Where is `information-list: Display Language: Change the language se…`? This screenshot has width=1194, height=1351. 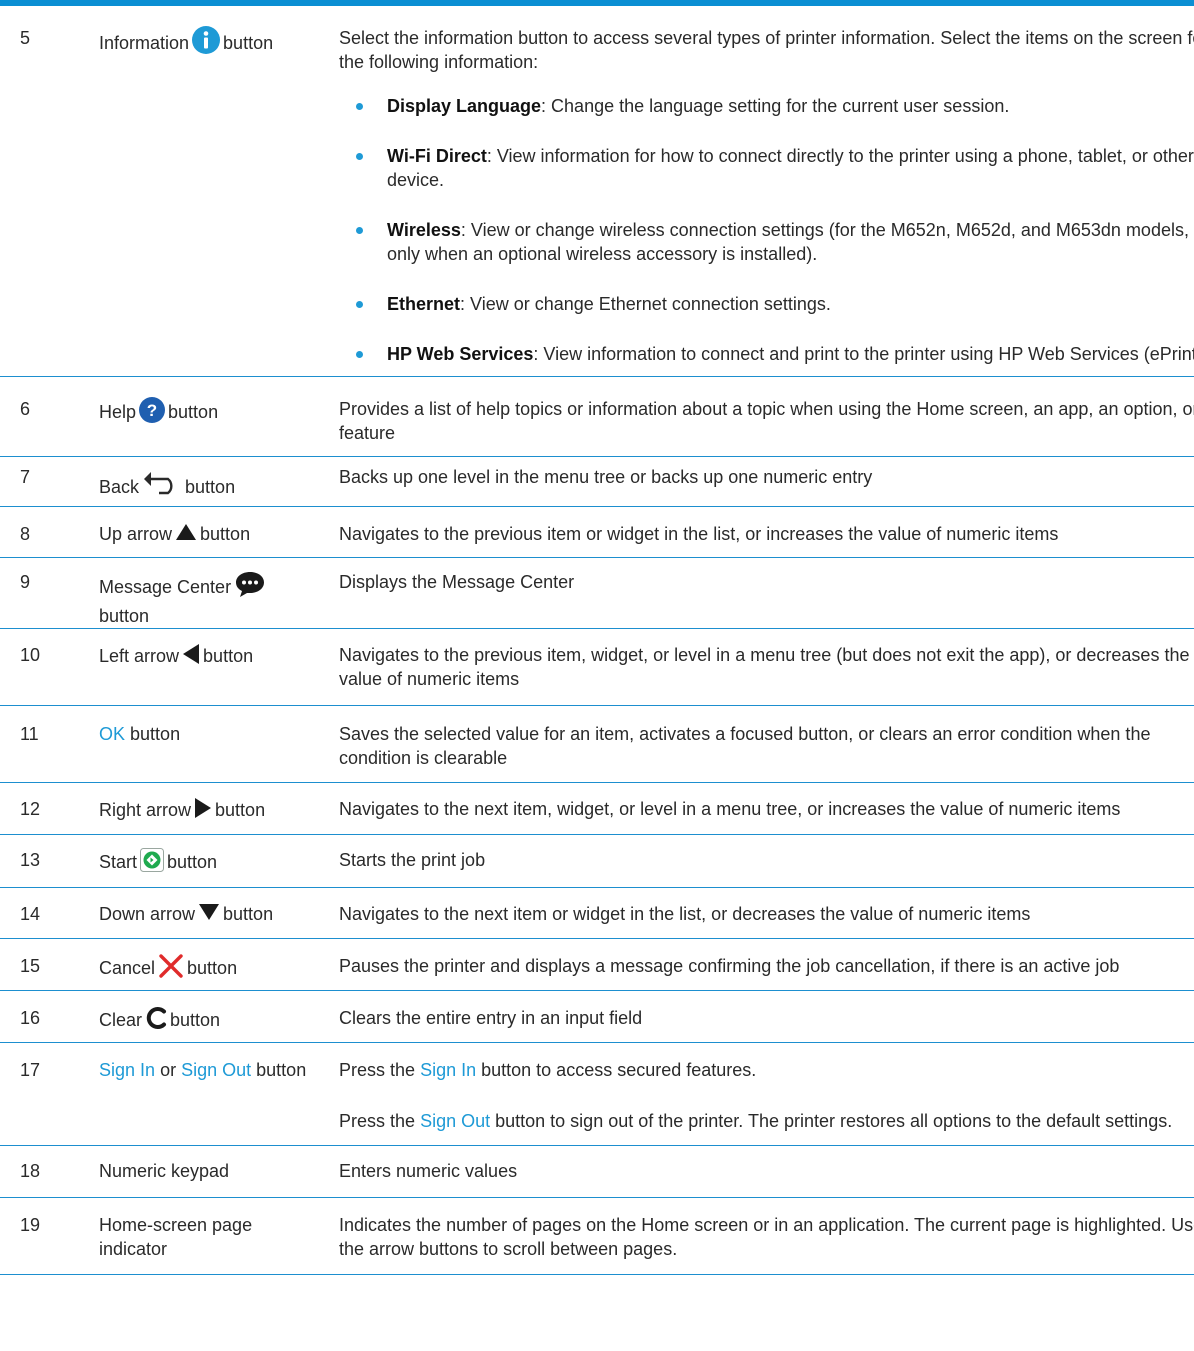
information-list: Display Language: Change the language se… is located at coordinates (766, 230).